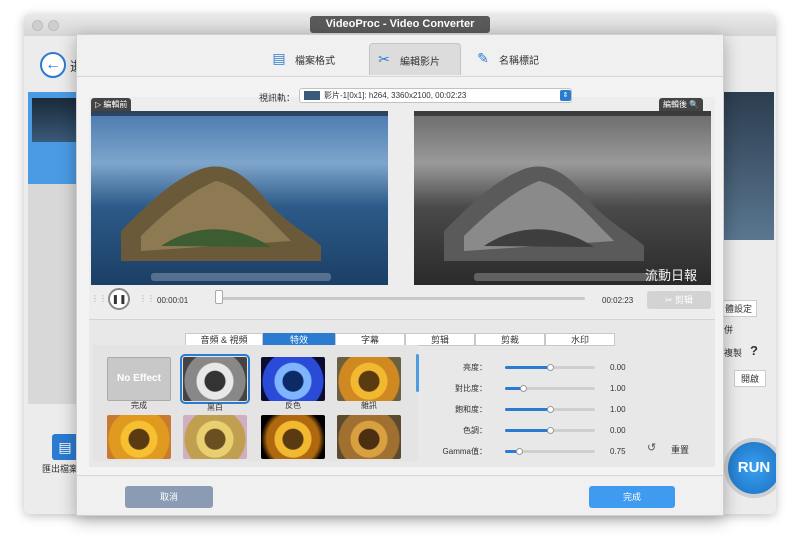  I want to click on chevron-updown-icon: ⇕, so click(565, 95).